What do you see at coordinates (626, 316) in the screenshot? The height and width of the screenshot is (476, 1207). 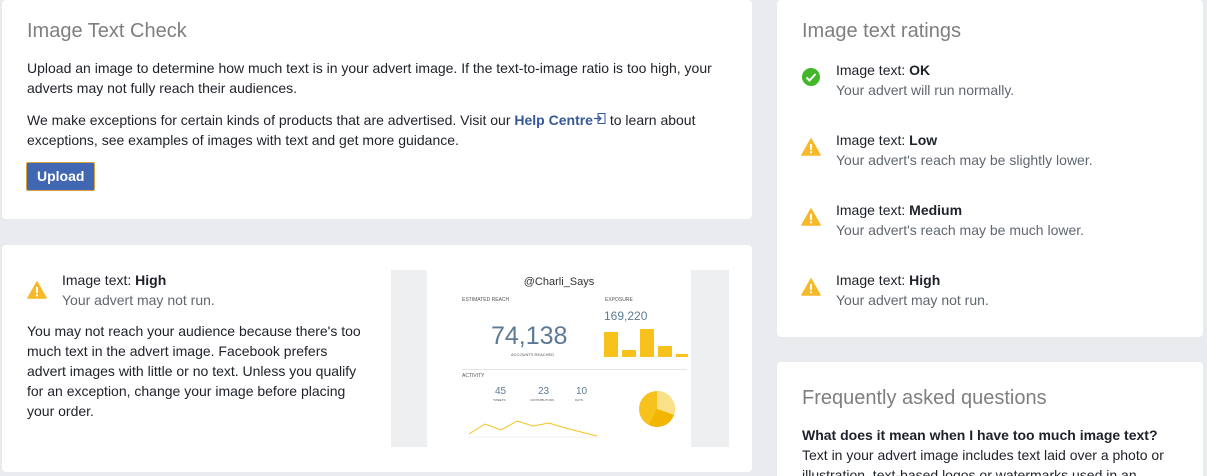 I see `preview-exposure-value: 169,220` at bounding box center [626, 316].